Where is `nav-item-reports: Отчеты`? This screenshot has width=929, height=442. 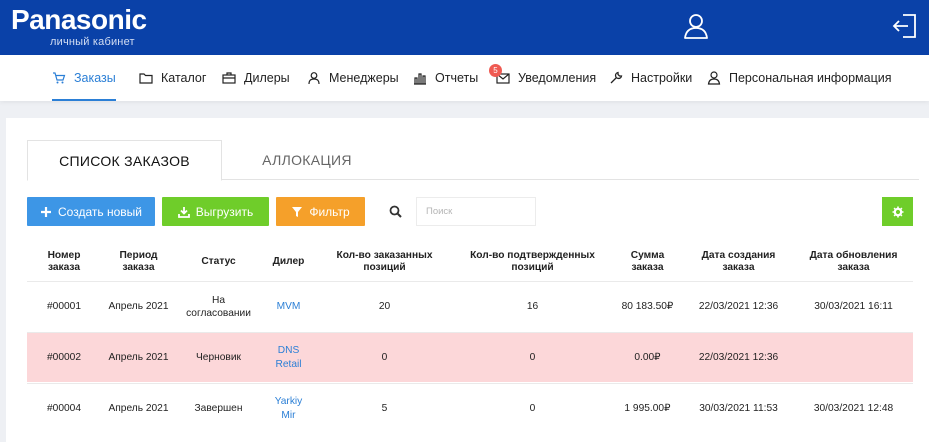
nav-item-reports: Отчеты is located at coordinates (445, 78).